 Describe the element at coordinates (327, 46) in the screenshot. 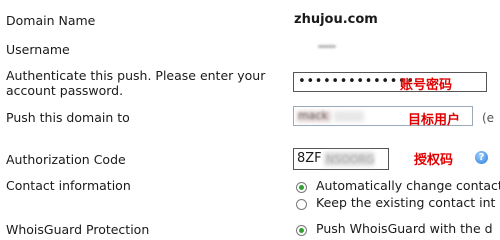

I see `username-value-redacted` at that location.